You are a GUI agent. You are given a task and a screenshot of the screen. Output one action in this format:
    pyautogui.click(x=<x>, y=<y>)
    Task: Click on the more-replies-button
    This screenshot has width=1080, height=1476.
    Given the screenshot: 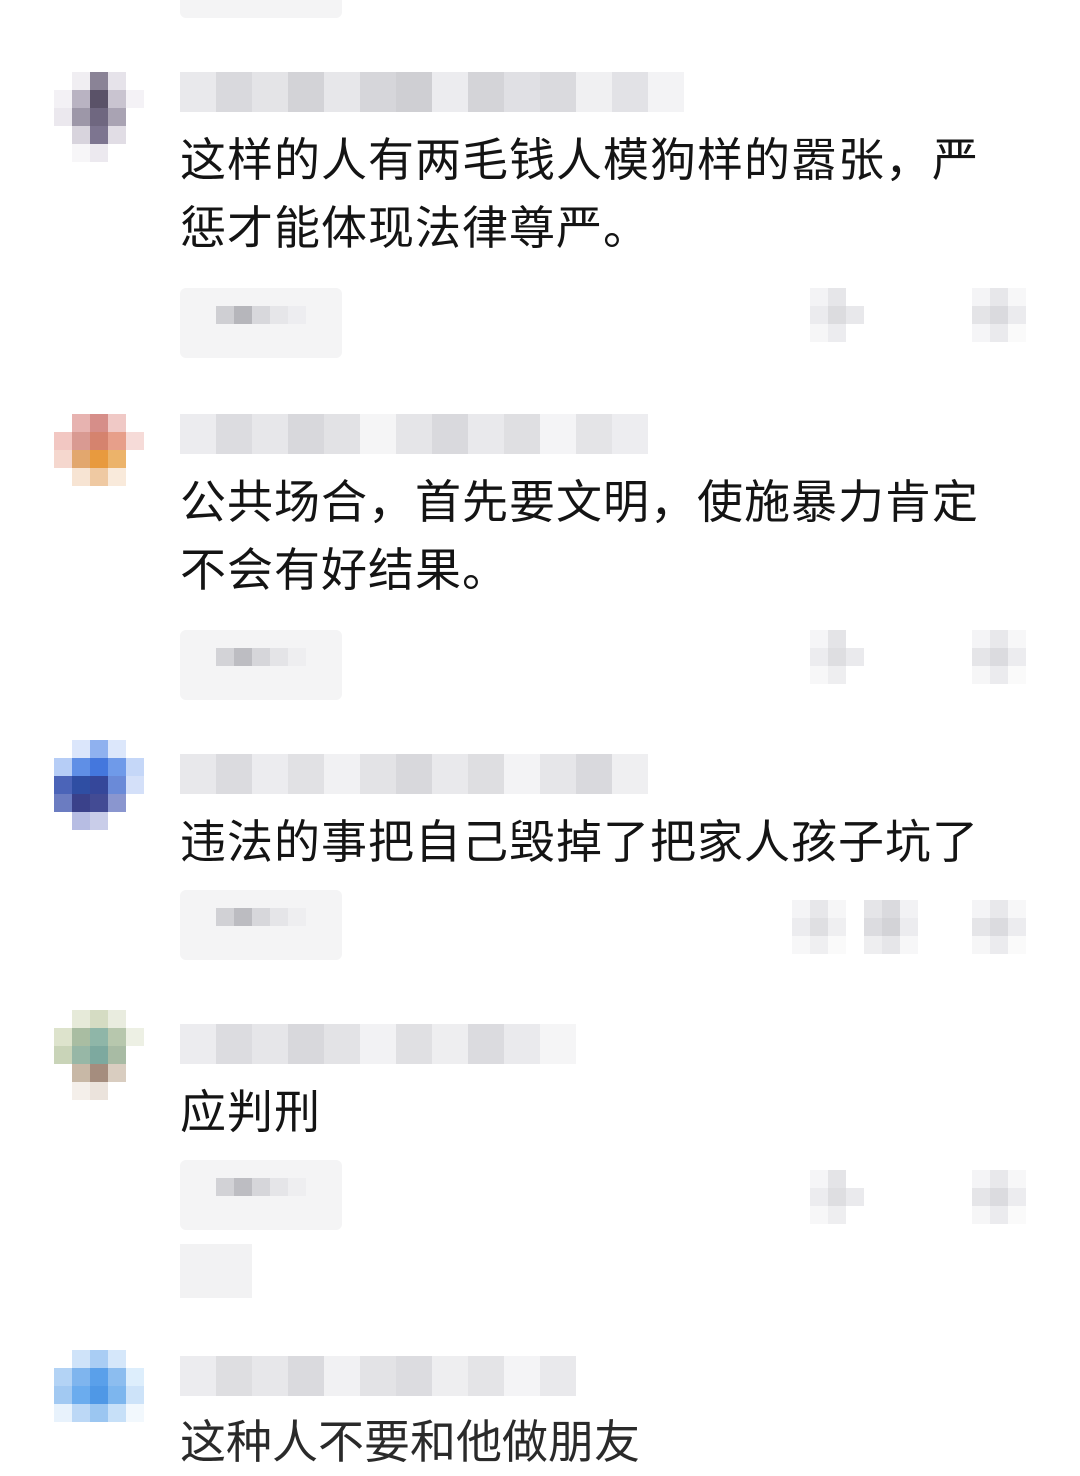 What is the action you would take?
    pyautogui.click(x=216, y=1271)
    